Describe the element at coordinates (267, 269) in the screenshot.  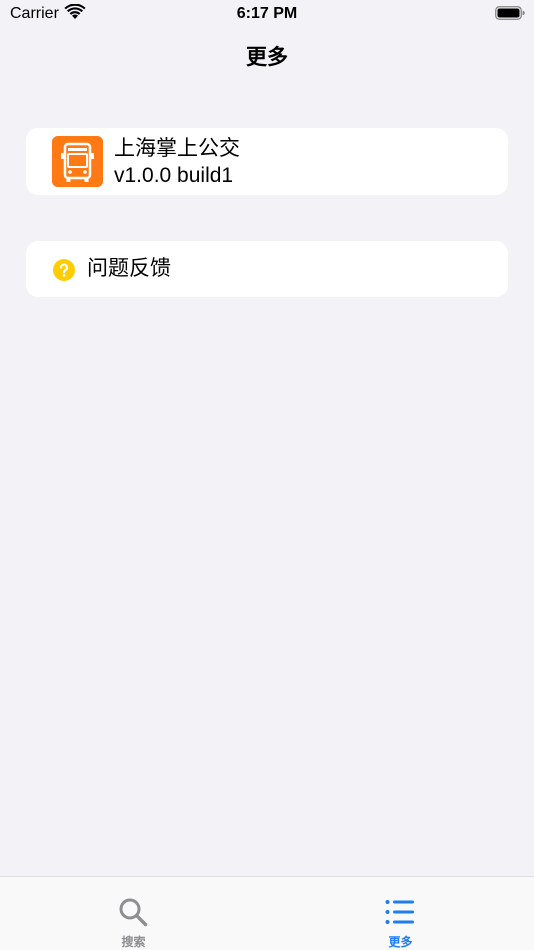
I see `feedback-row: 问题反馈` at that location.